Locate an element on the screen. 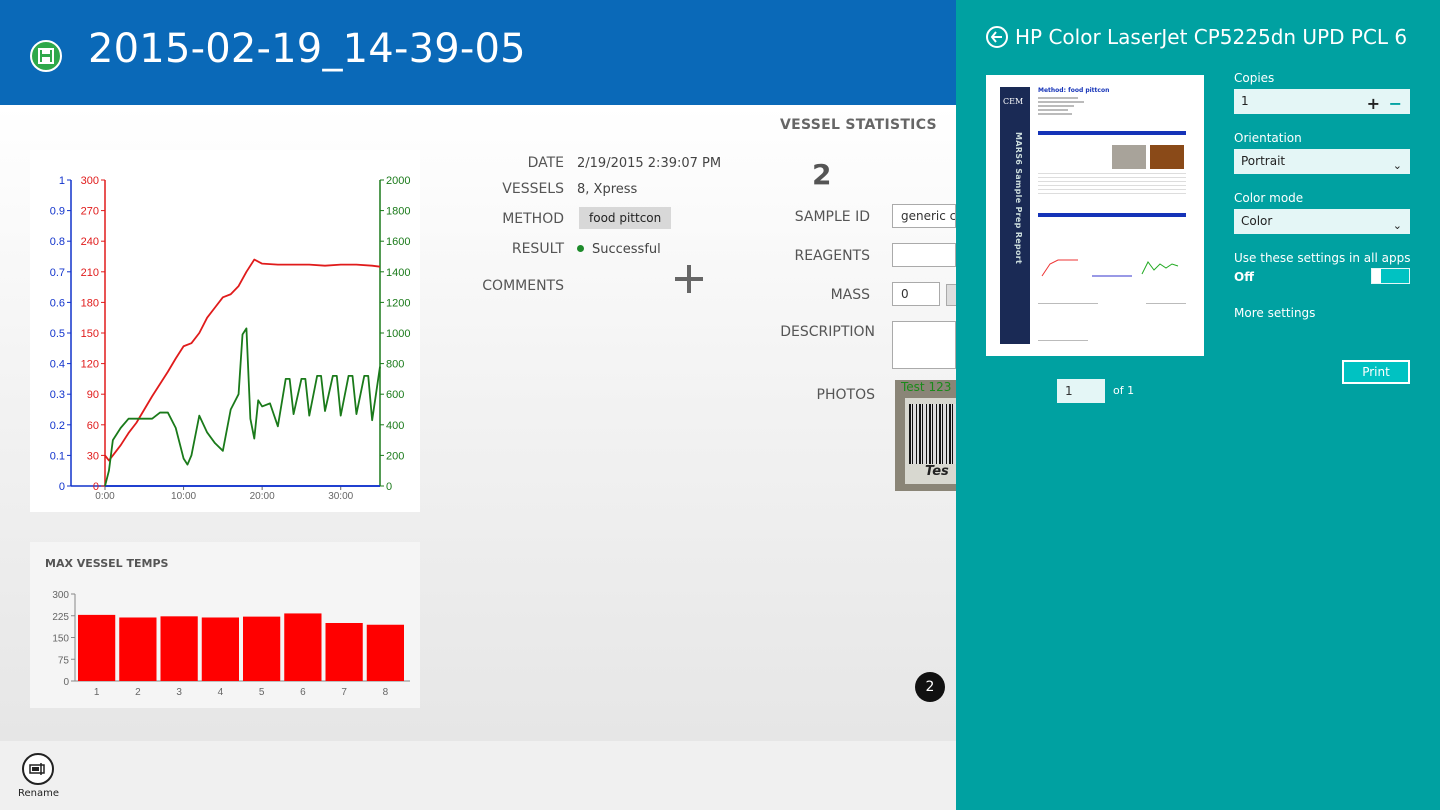  left_blue-tick-label: 0.2 is located at coordinates (57, 426).